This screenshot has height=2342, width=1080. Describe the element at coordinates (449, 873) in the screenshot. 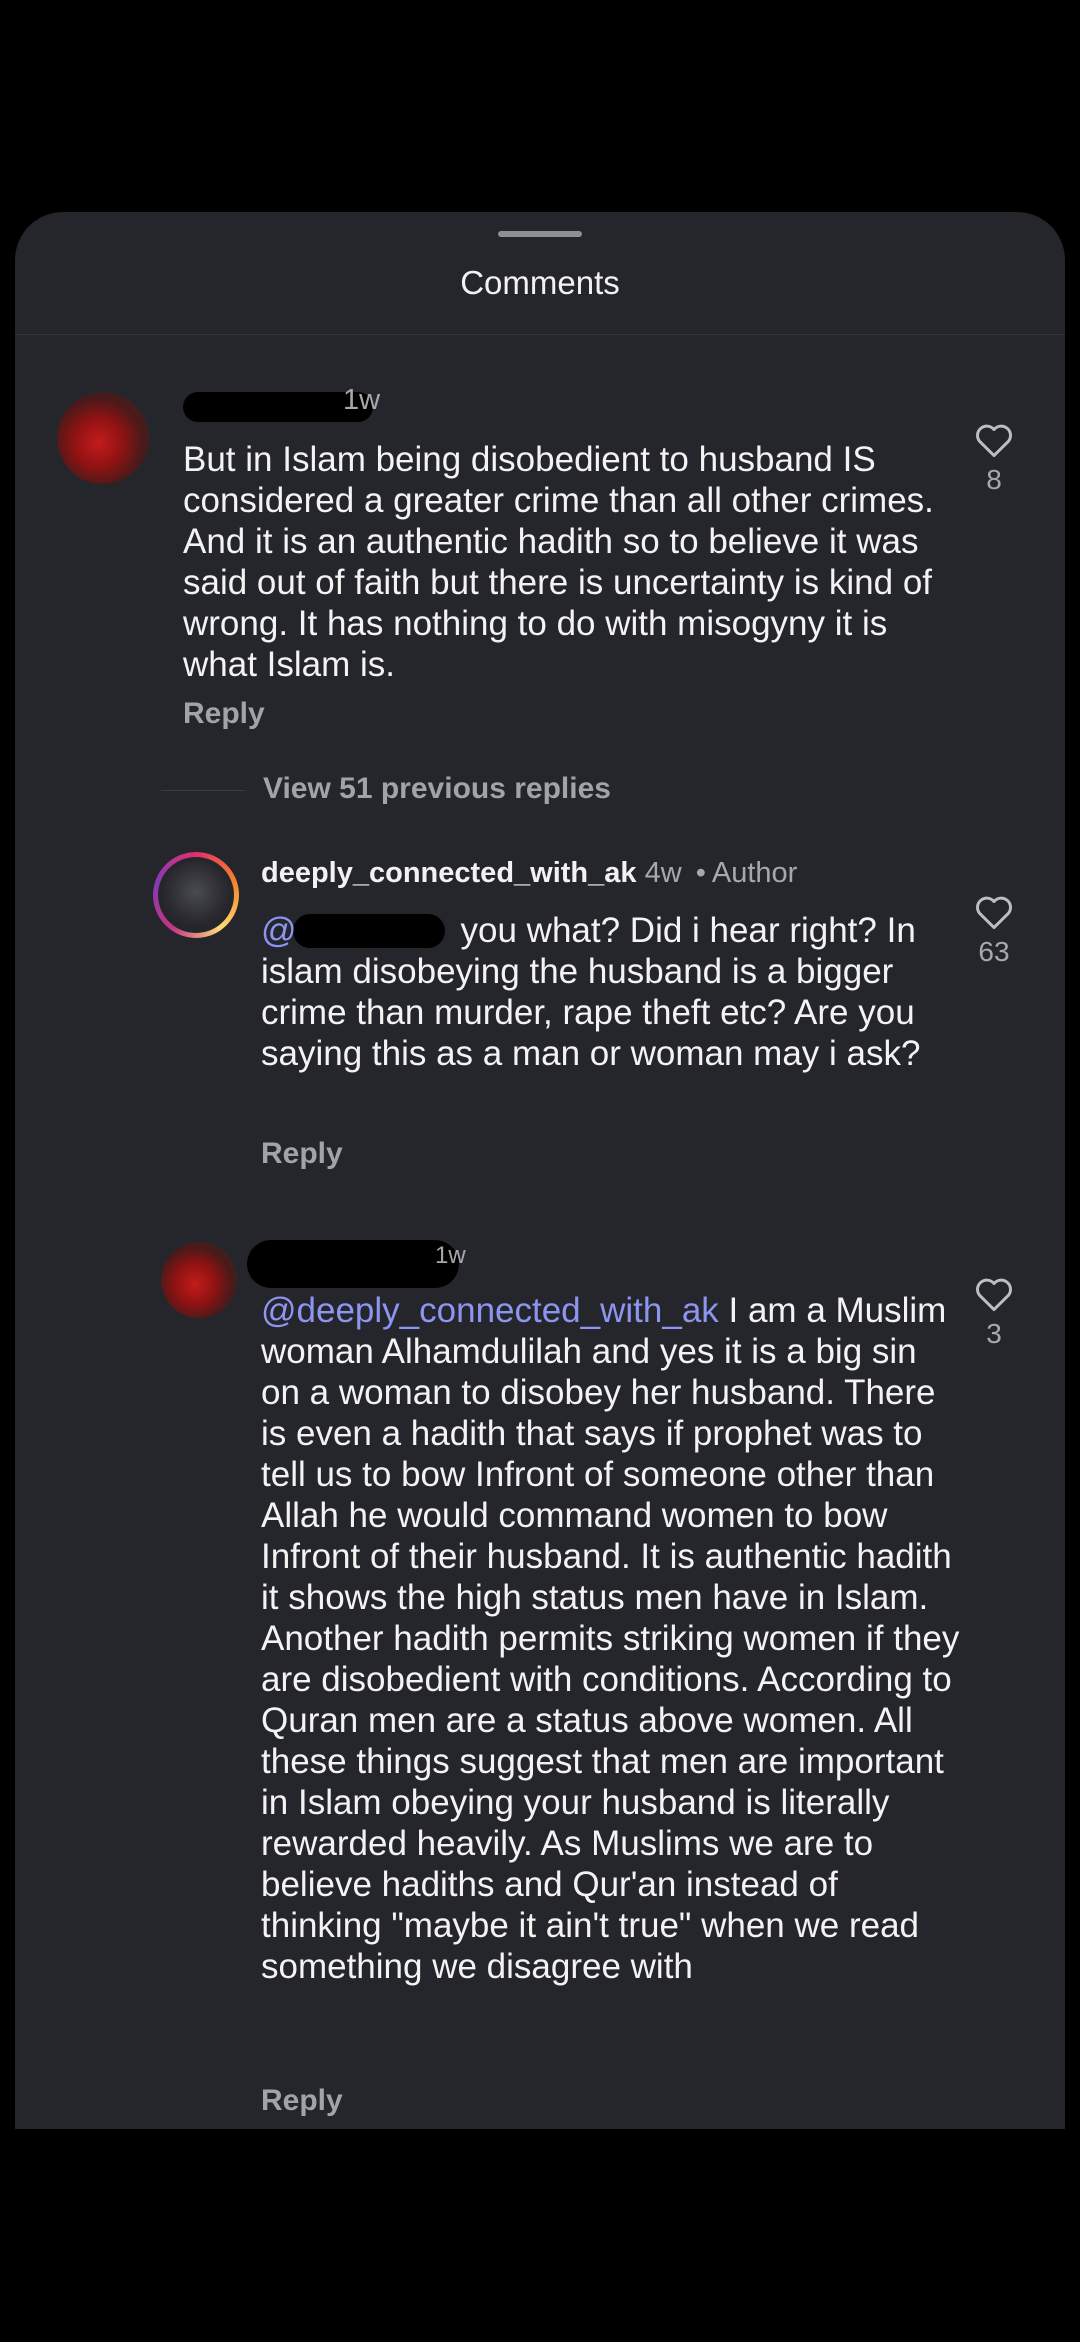

I see `username: deeply_connected_with_ak` at that location.